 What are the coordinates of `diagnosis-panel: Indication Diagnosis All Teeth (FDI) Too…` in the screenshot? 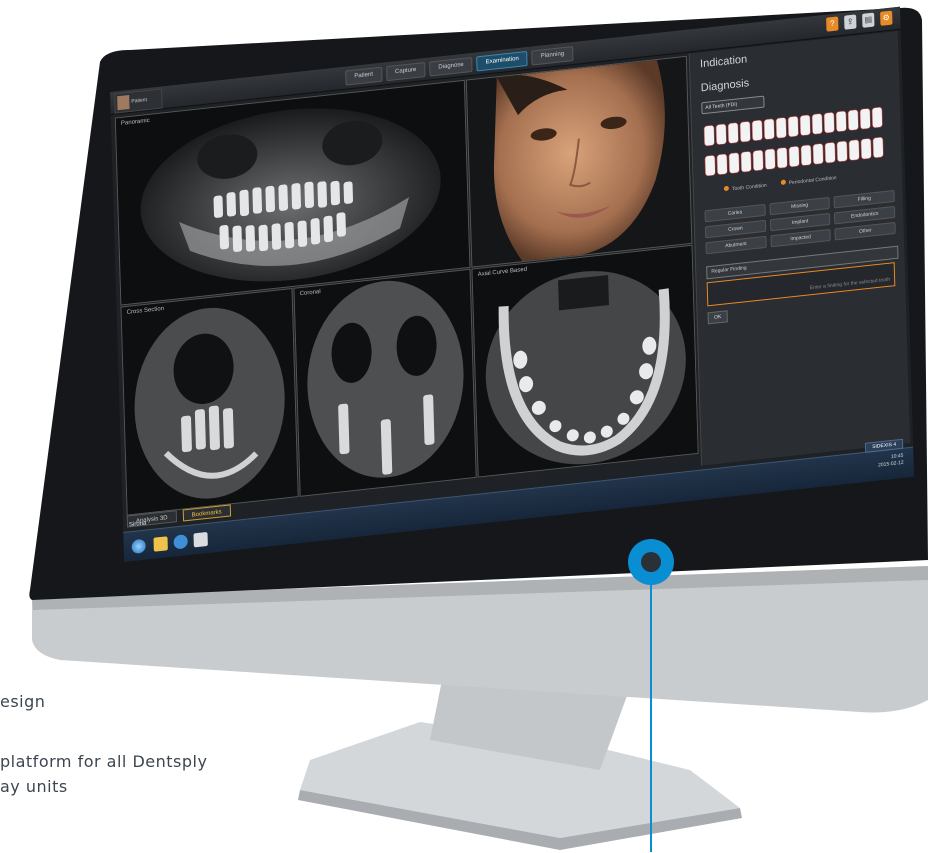 It's located at (799, 248).